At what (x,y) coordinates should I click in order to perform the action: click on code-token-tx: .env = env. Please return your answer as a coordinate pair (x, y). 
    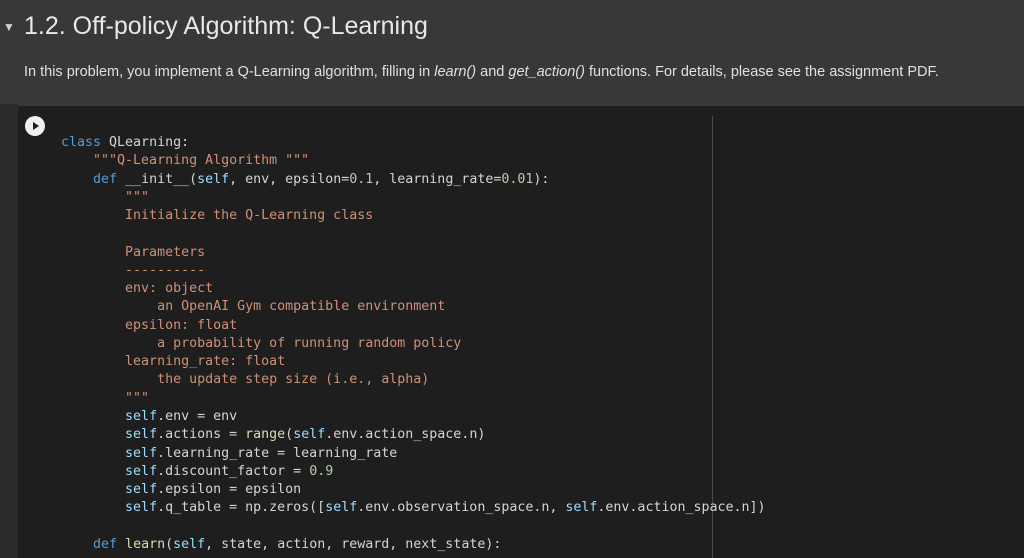
    Looking at the image, I should click on (197, 416).